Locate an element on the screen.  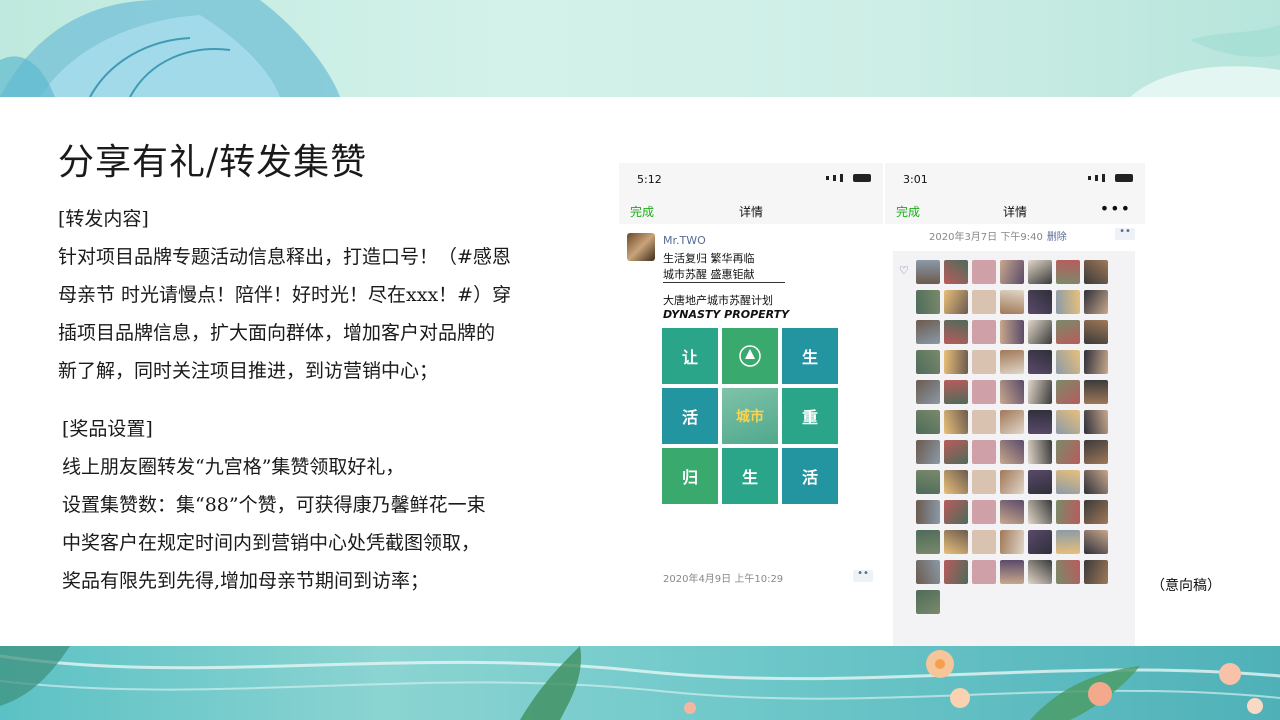
more-options-icon: ••• is located at coordinates (1115, 208).